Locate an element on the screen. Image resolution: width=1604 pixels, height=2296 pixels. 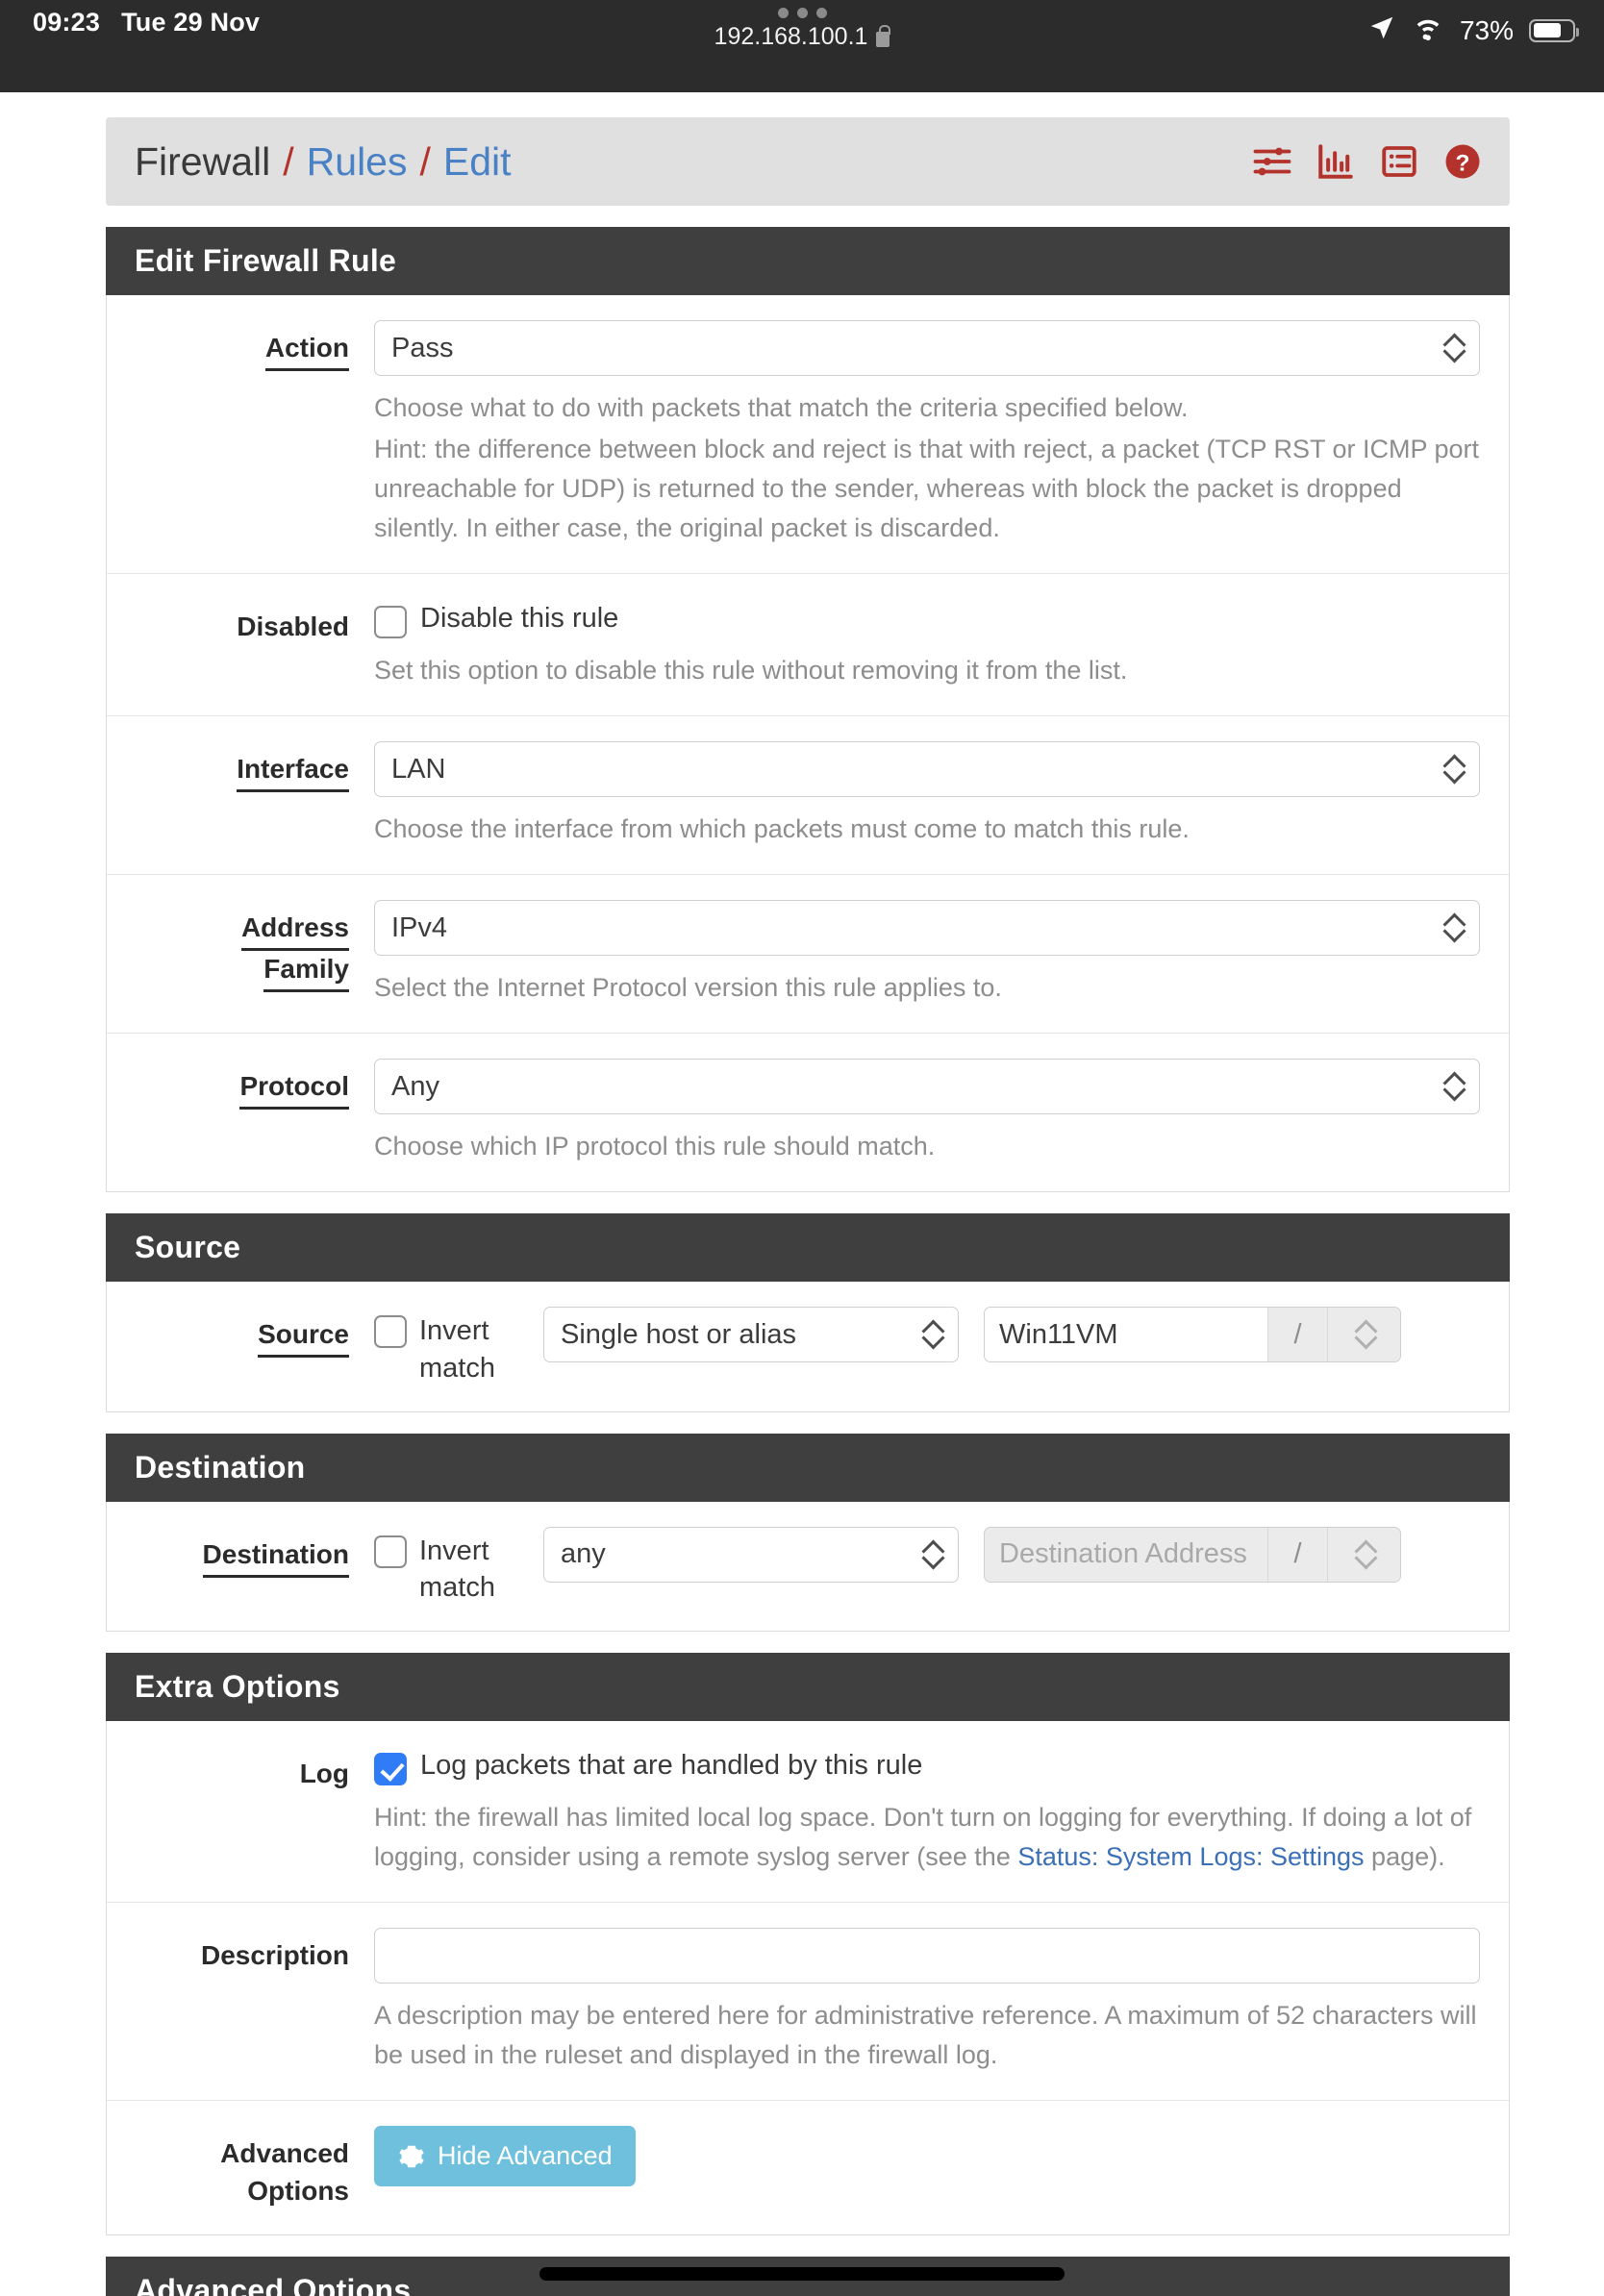
address-bar: 192.168.100.1 is located at coordinates (802, 37).